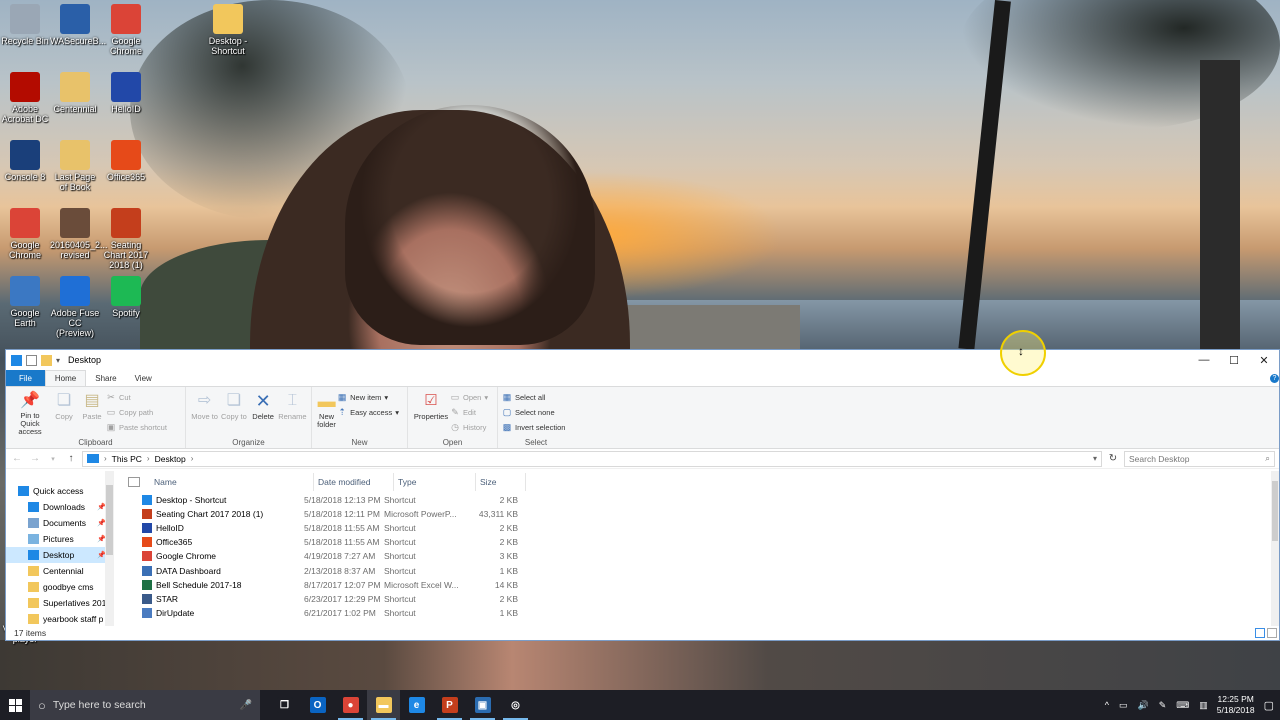 This screenshot has height=720, width=1280. What do you see at coordinates (71, 458) in the screenshot?
I see `up-arrow-icon: ↑` at bounding box center [71, 458].